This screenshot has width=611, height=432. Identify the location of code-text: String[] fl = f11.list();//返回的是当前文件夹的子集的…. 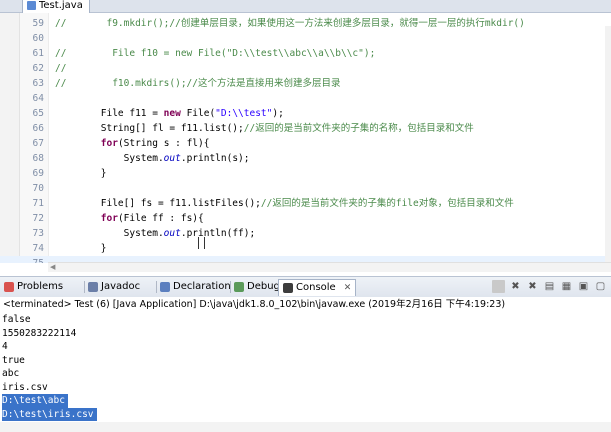
(264, 128).